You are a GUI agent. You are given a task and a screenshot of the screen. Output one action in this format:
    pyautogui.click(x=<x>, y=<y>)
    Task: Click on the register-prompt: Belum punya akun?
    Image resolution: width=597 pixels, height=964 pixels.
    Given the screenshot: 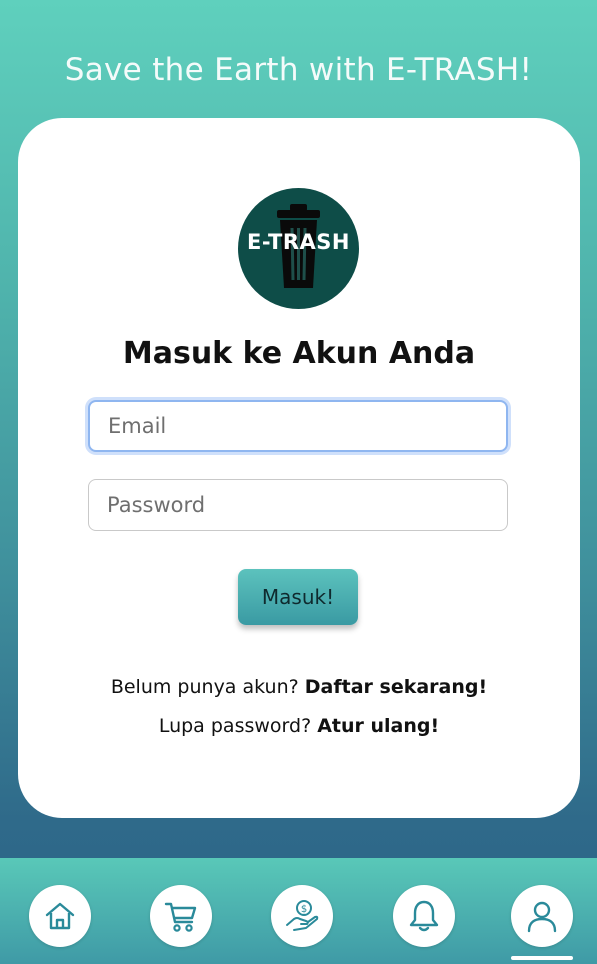 What is the action you would take?
    pyautogui.click(x=204, y=687)
    